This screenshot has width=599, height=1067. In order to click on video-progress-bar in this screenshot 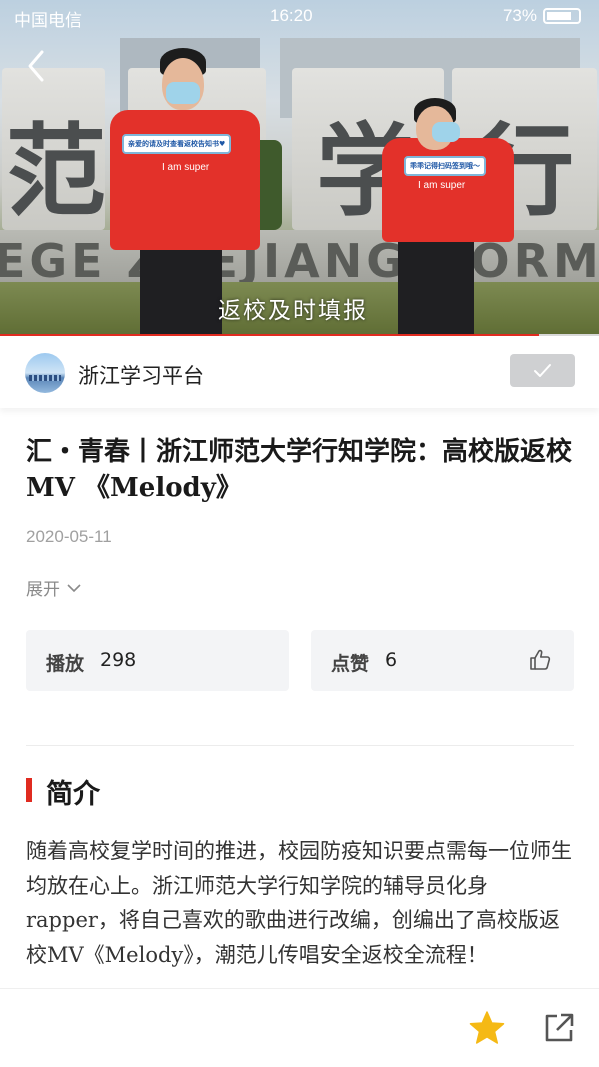, I will do `click(299, 335)`.